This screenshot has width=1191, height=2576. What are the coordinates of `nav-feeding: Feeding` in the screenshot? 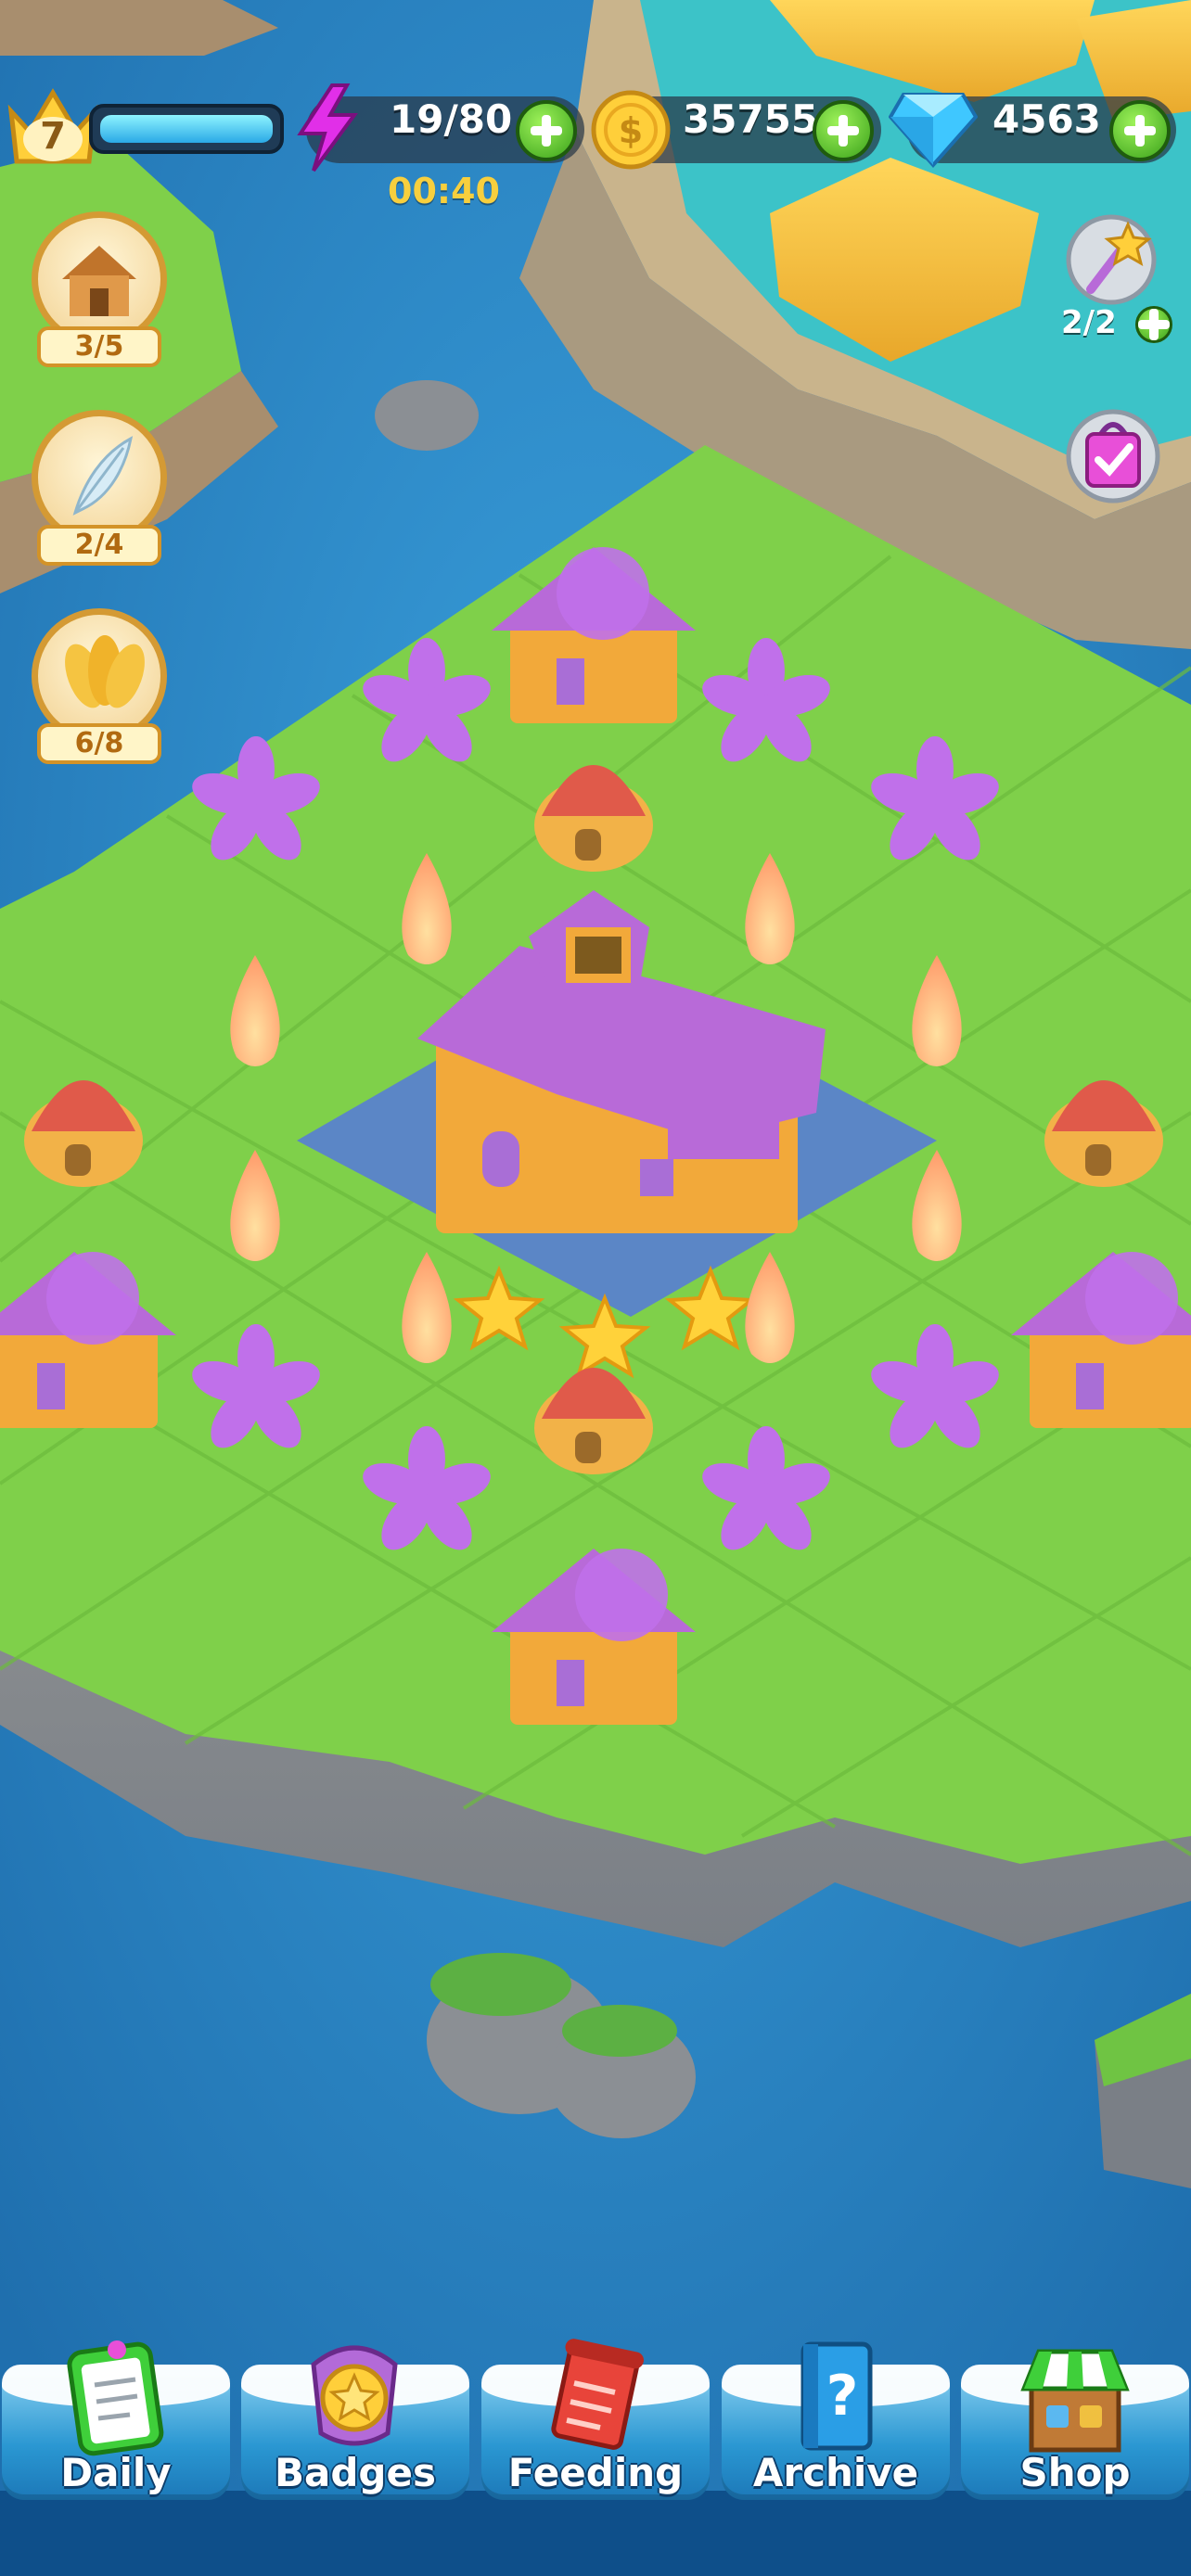 It's located at (595, 2419).